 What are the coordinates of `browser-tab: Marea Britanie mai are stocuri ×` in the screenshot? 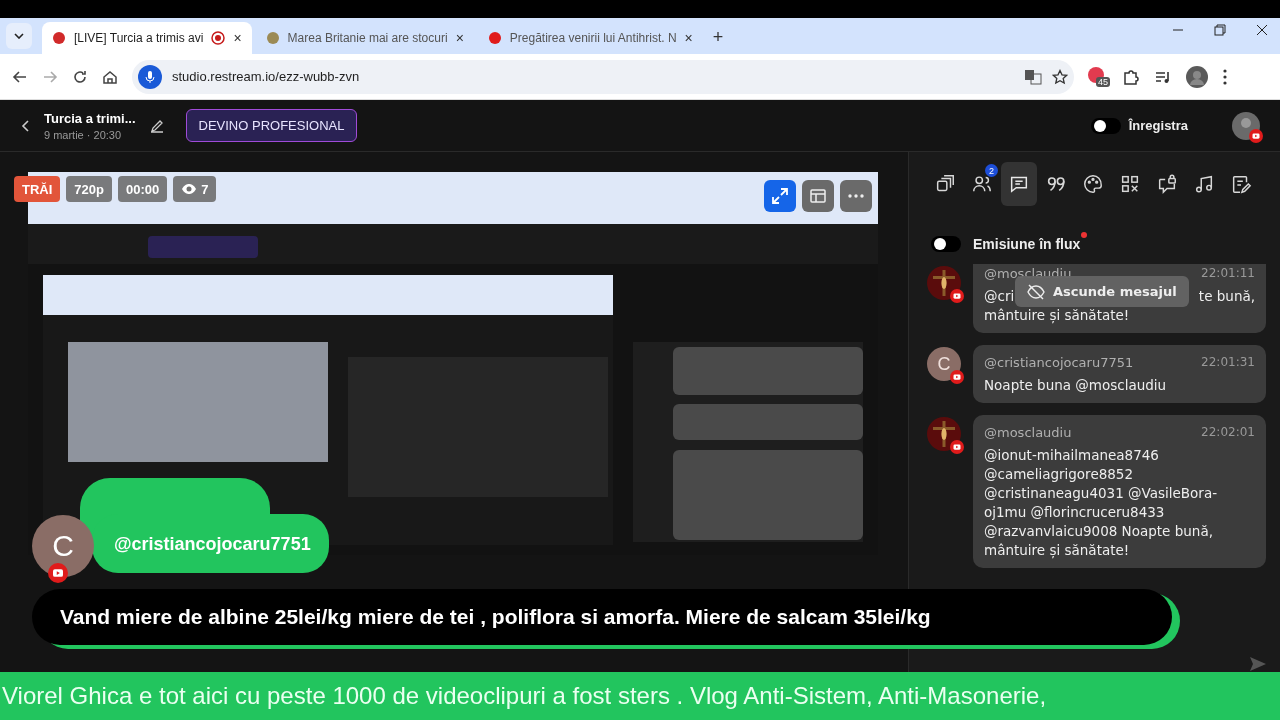 It's located at (364, 38).